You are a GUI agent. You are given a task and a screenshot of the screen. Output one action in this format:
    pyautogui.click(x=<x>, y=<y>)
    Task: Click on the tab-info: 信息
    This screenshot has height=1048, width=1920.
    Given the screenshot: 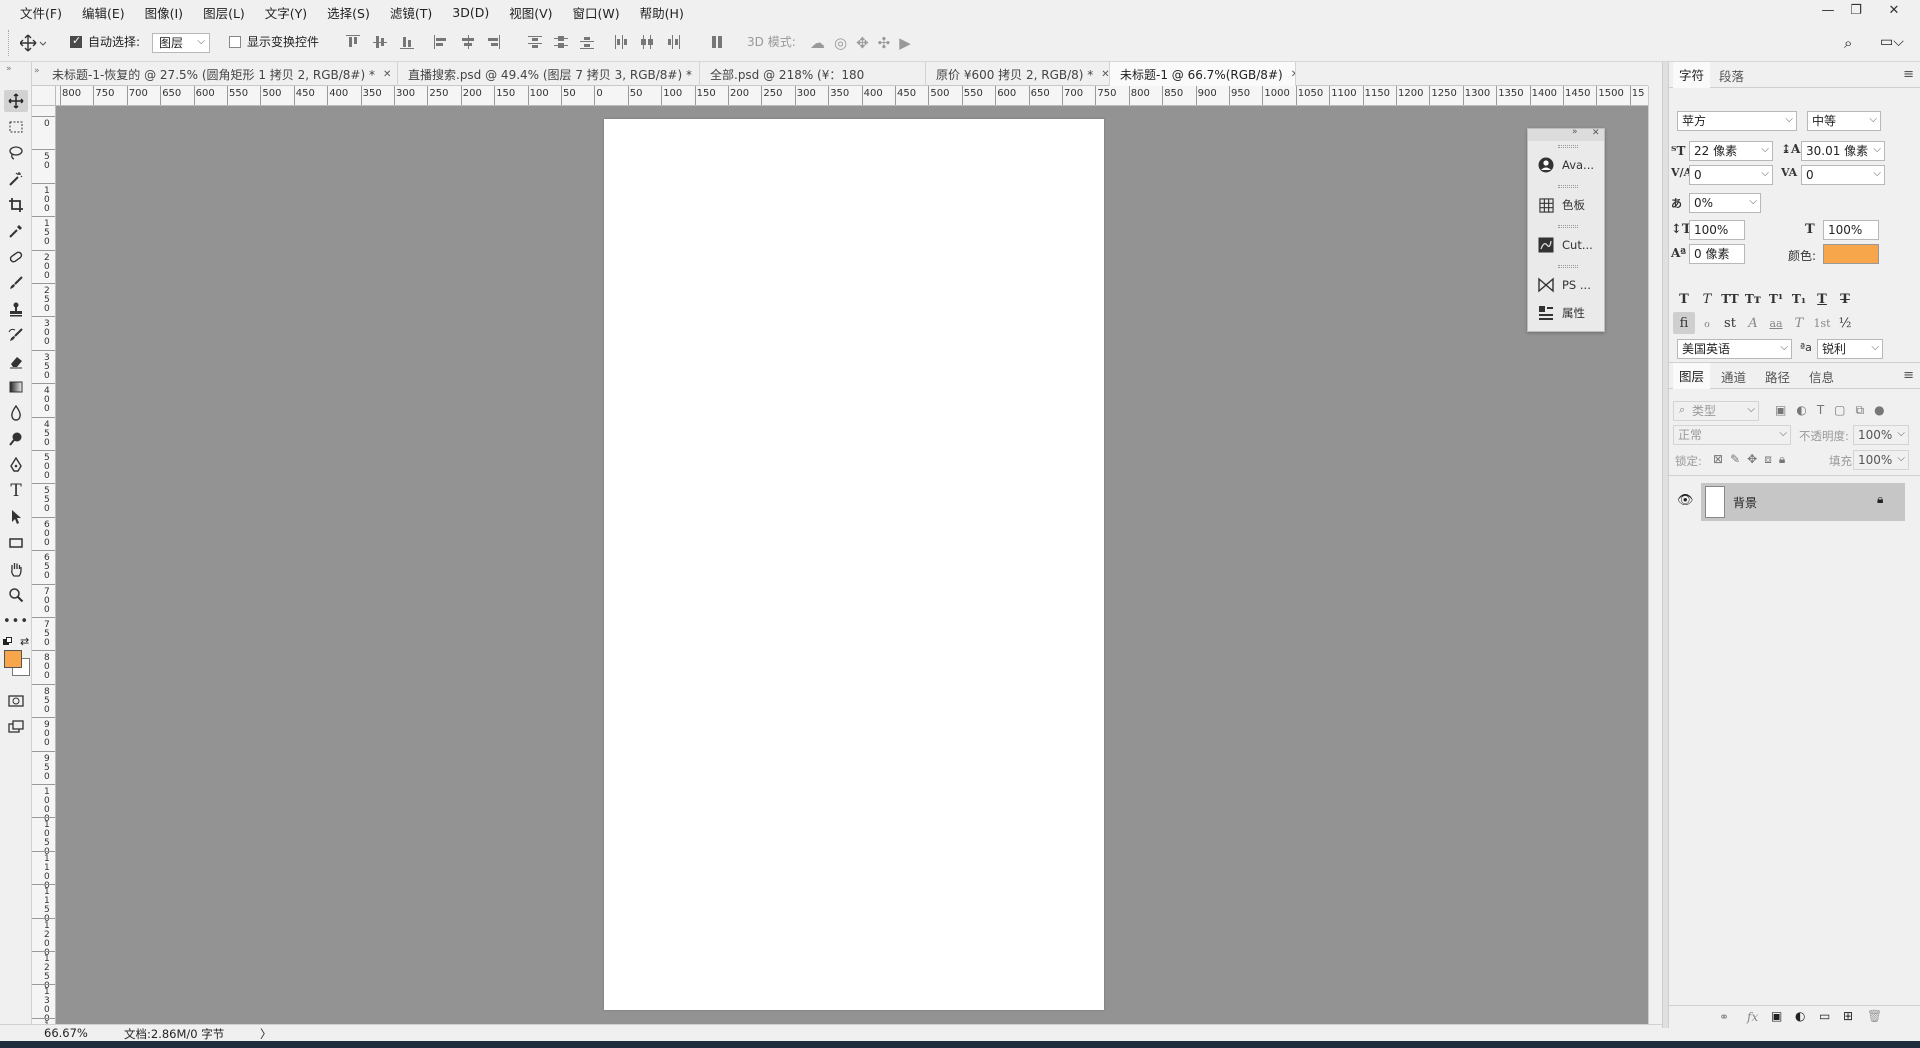 What is the action you would take?
    pyautogui.click(x=1821, y=376)
    